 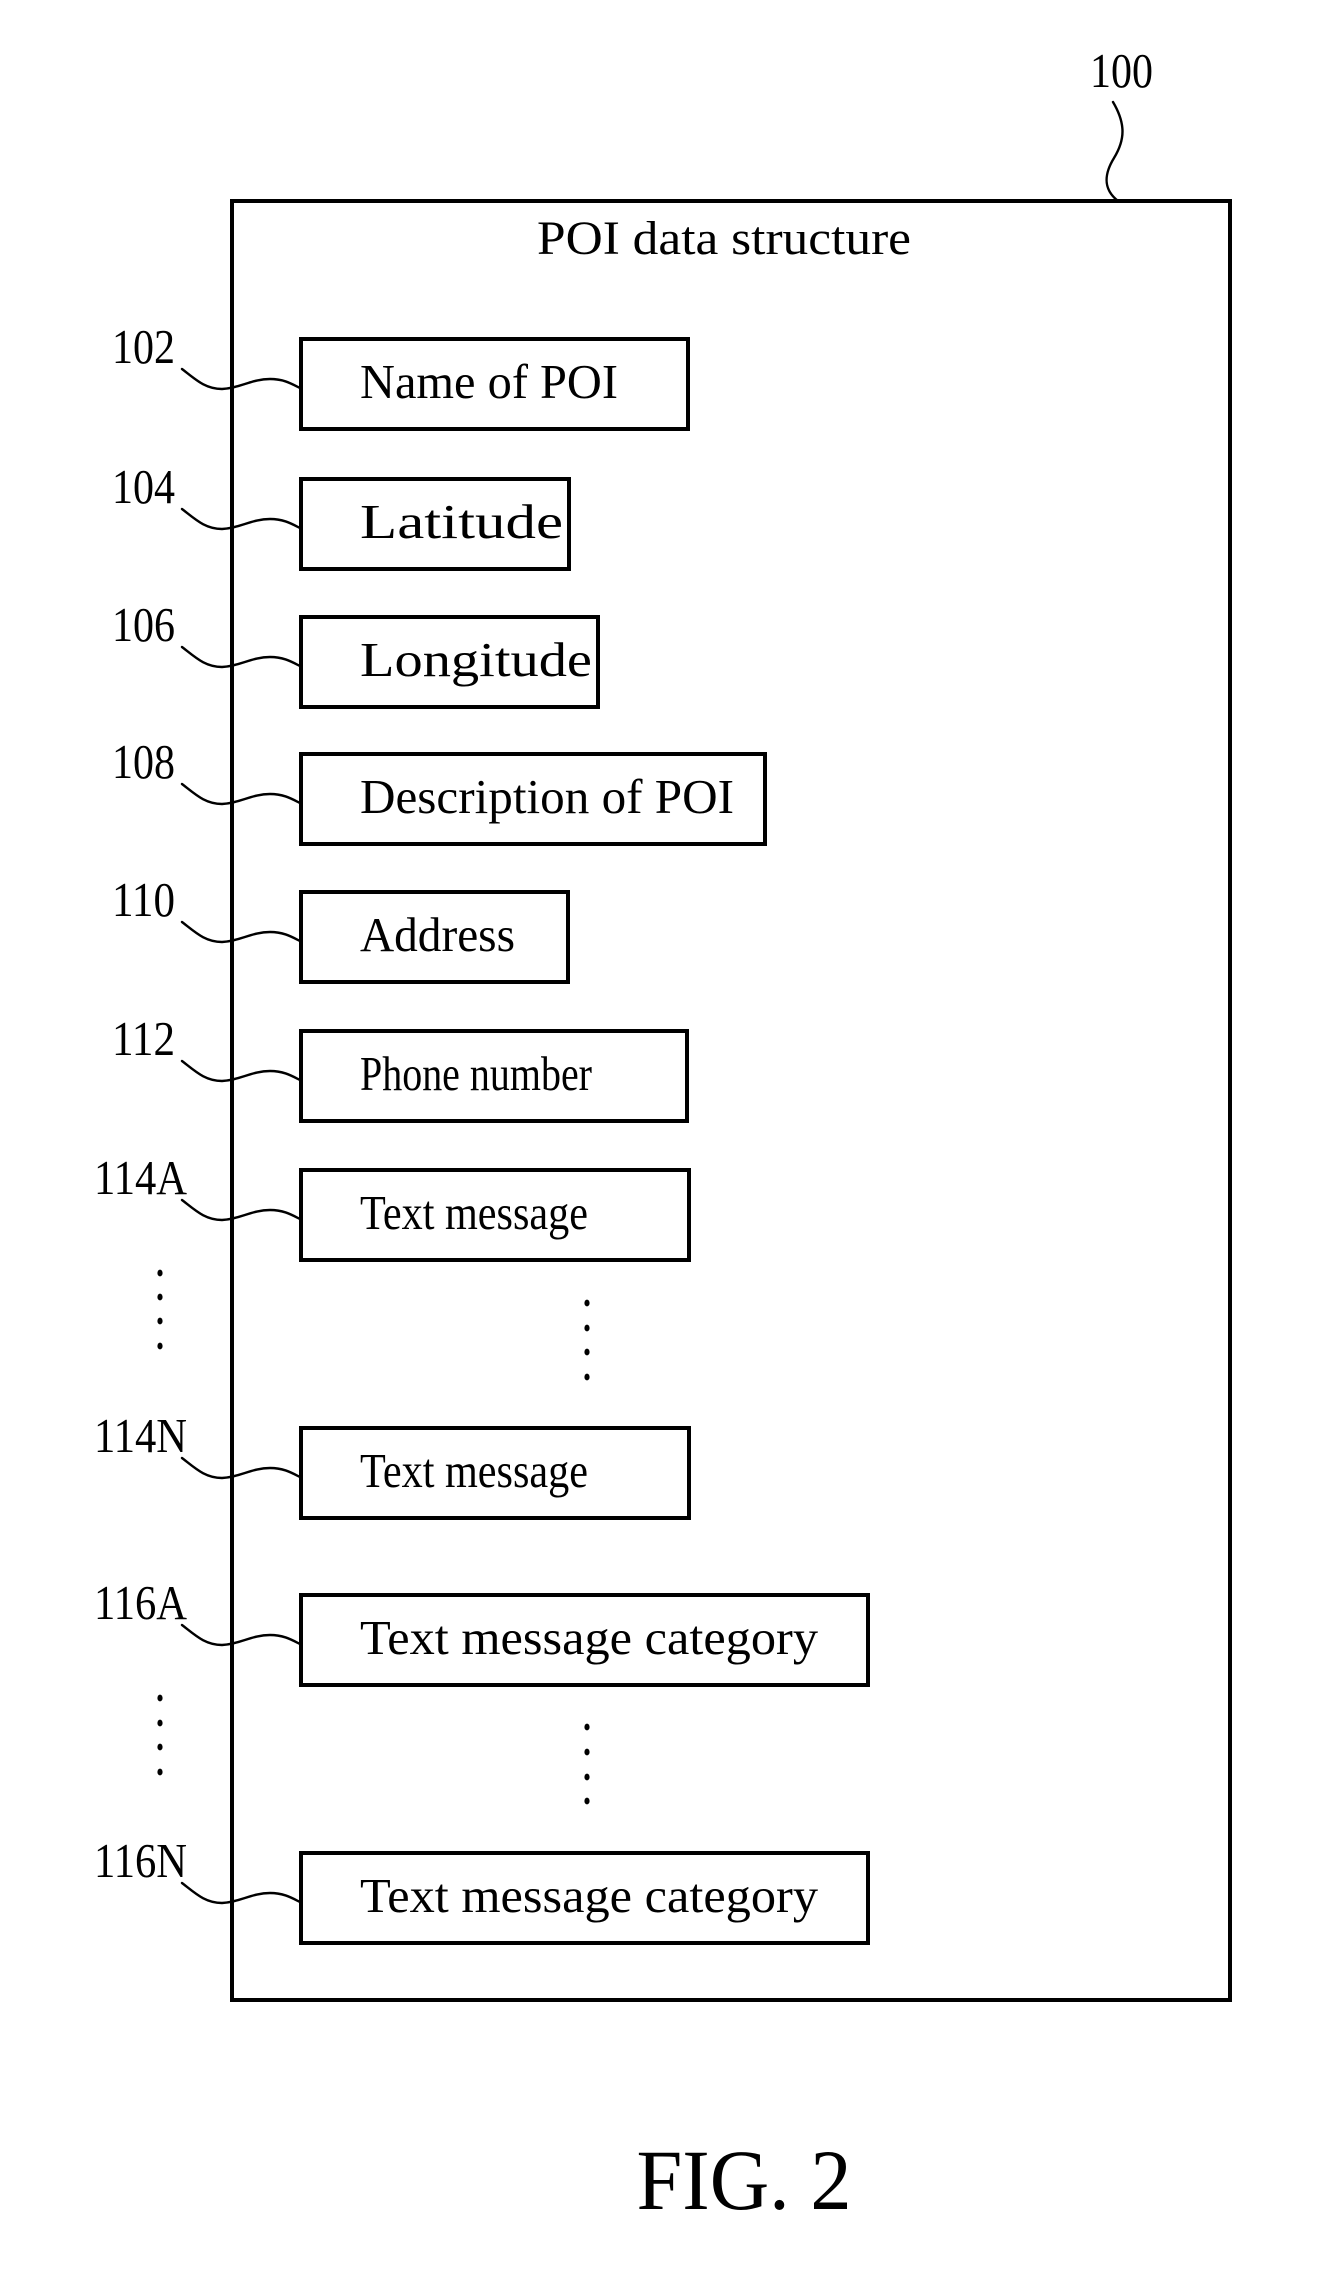 What do you see at coordinates (437, 934) in the screenshot?
I see `field-label: Address` at bounding box center [437, 934].